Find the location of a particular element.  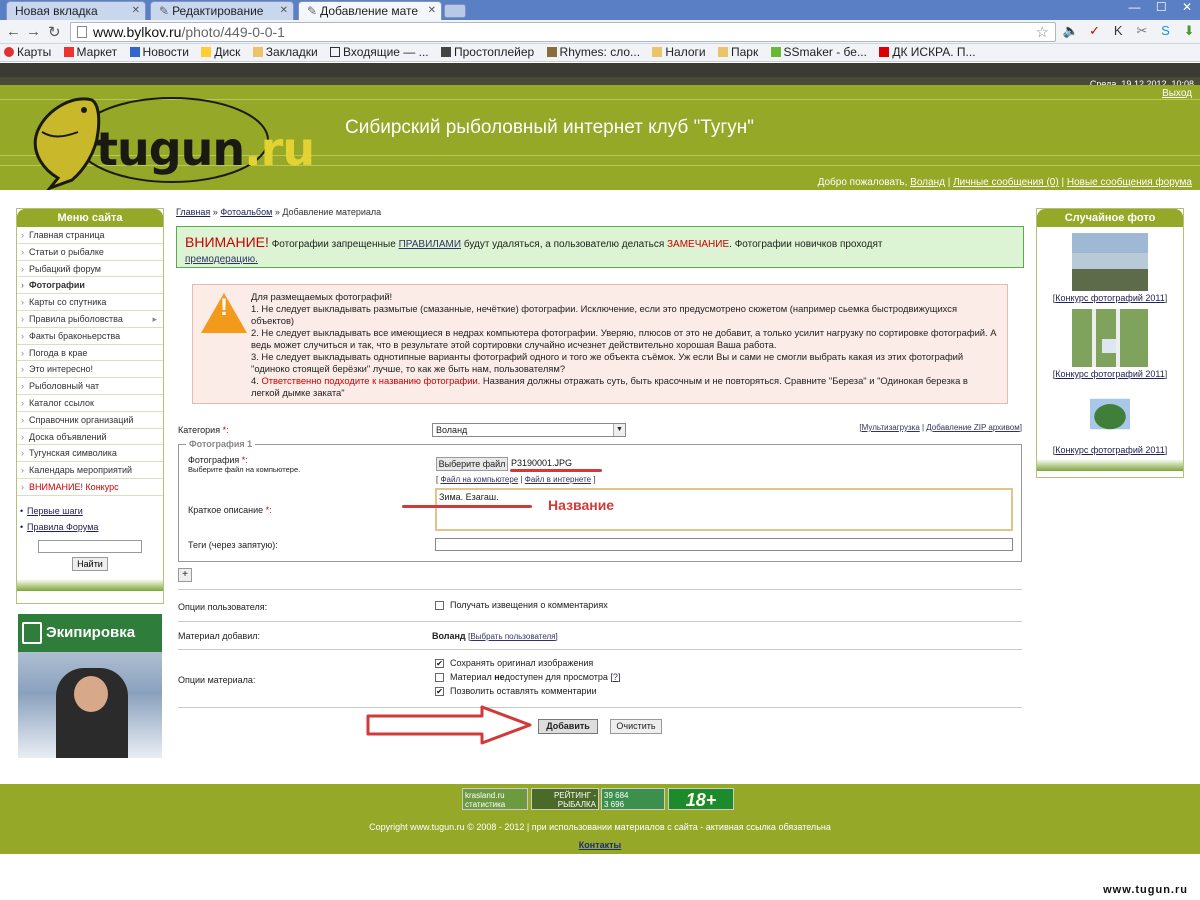

speaker-icon: 🔈 is located at coordinates (1071, 31).